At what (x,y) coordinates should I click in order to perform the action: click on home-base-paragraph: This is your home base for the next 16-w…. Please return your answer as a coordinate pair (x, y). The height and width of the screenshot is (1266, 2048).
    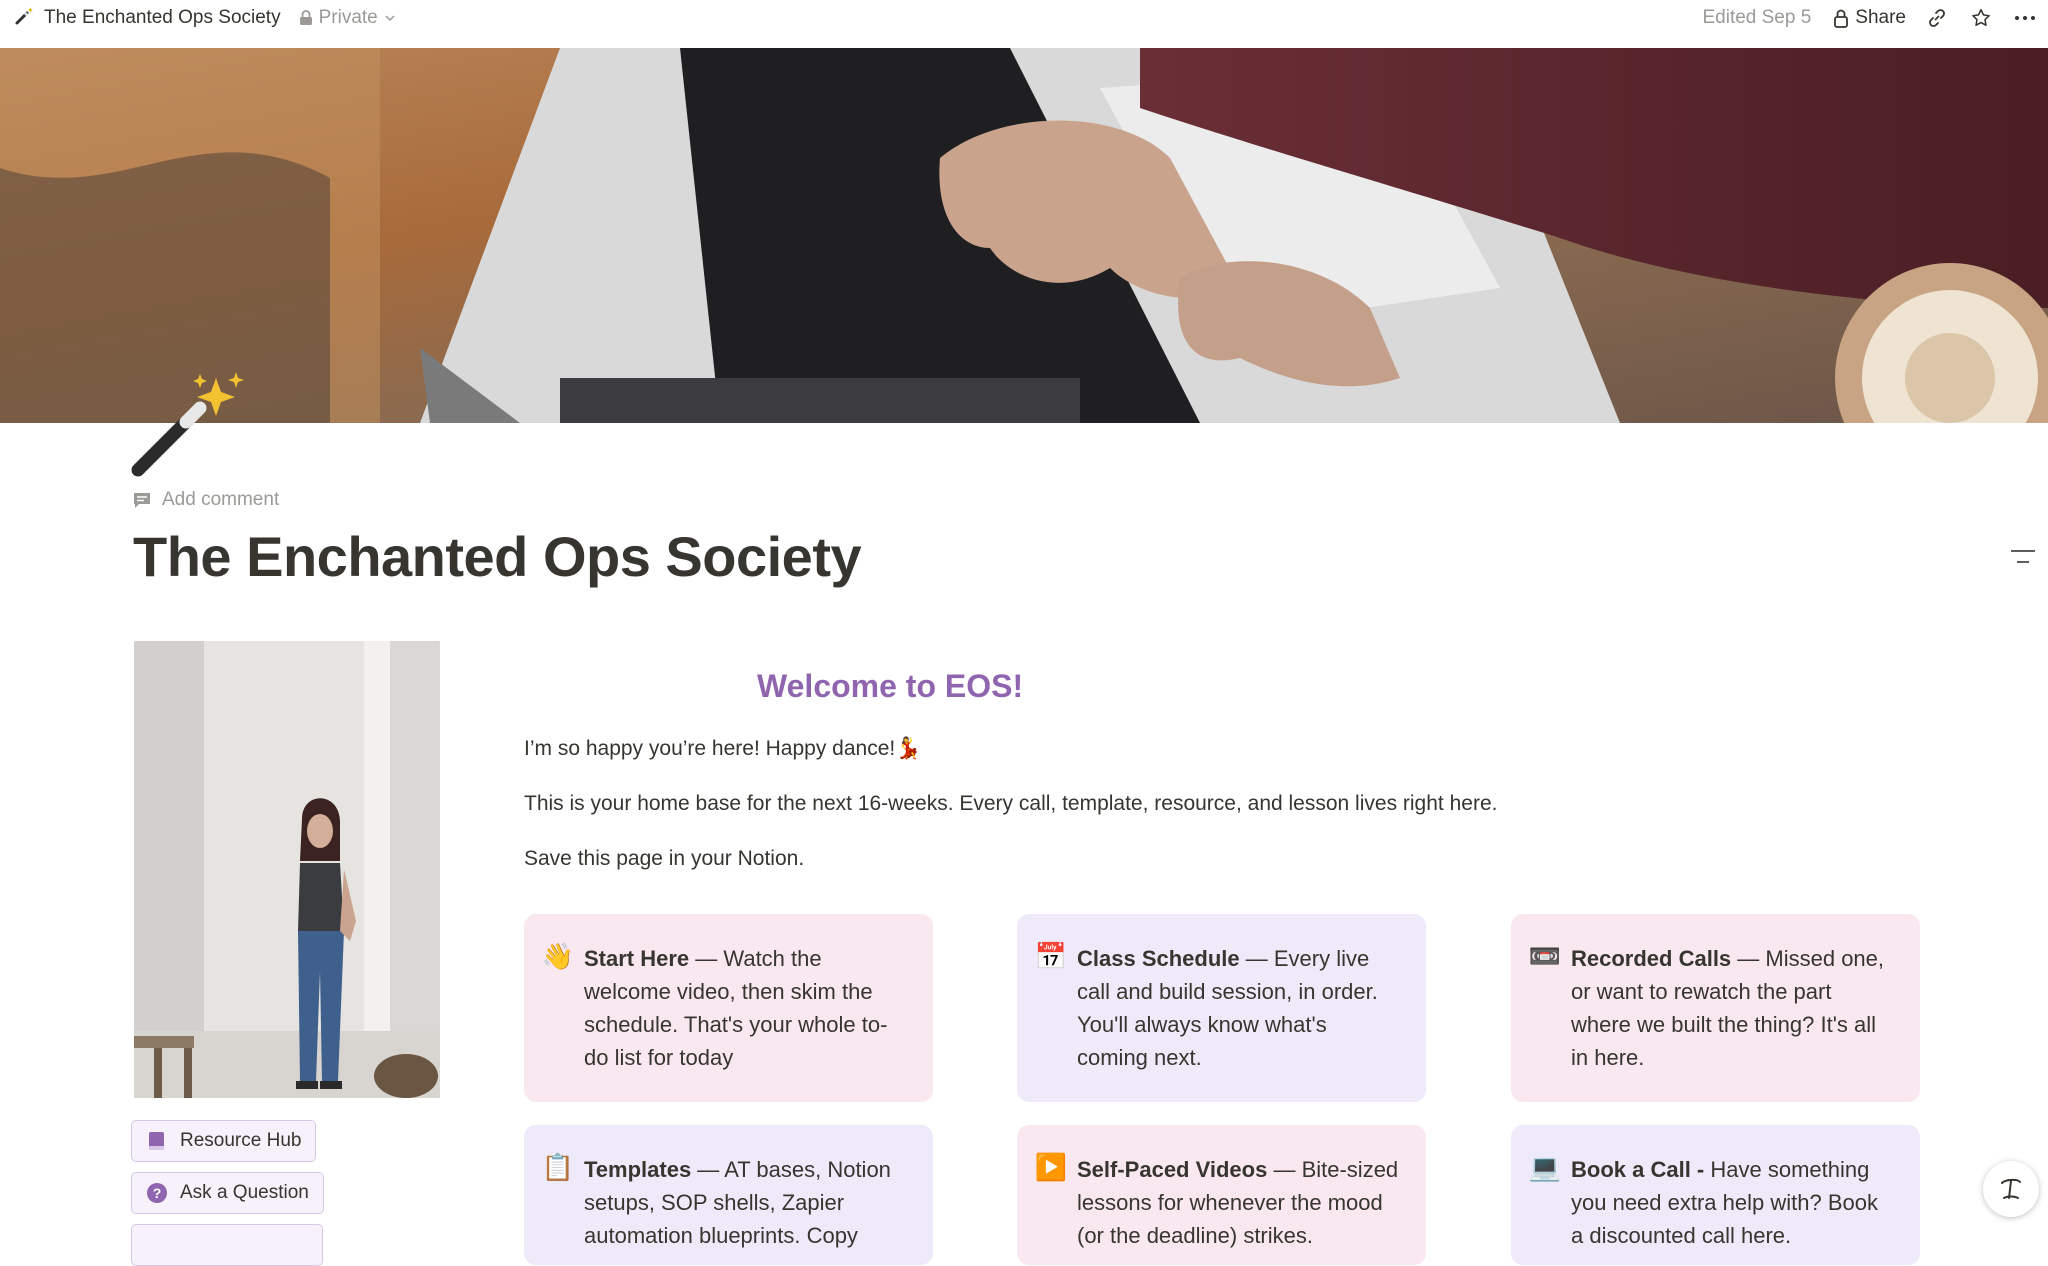
    Looking at the image, I should click on (1011, 803).